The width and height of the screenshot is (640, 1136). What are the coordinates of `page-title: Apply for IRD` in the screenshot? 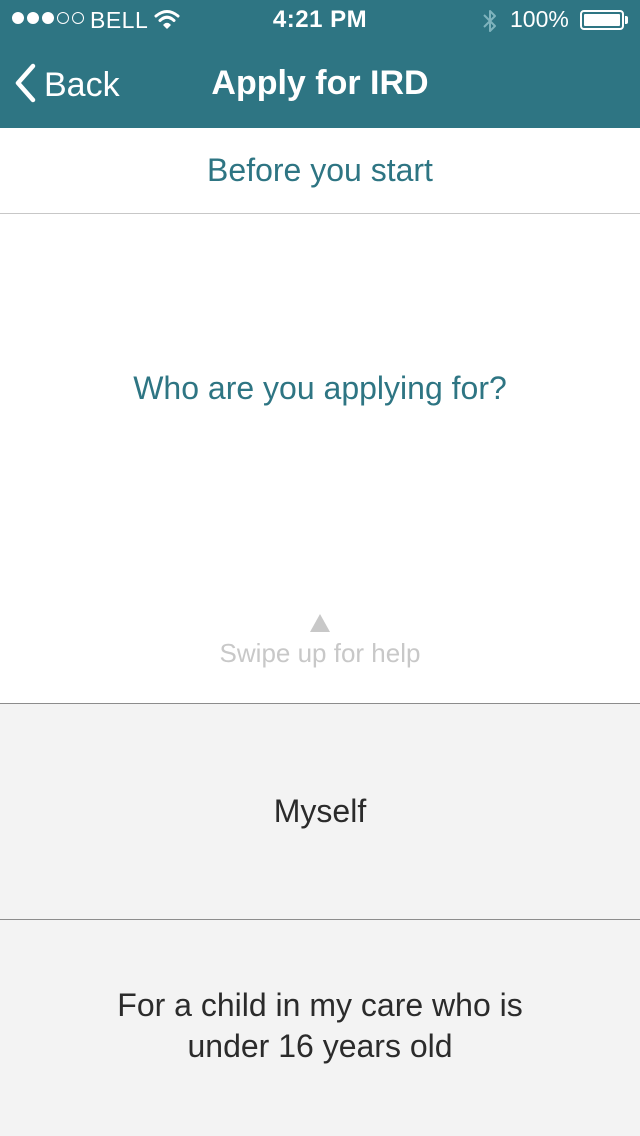 It's located at (320, 83).